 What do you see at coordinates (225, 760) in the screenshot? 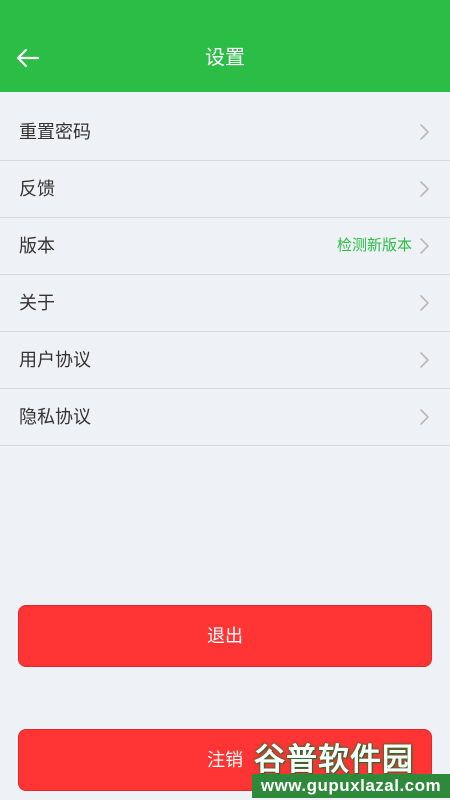
I see `cancel-account-button: 注销` at bounding box center [225, 760].